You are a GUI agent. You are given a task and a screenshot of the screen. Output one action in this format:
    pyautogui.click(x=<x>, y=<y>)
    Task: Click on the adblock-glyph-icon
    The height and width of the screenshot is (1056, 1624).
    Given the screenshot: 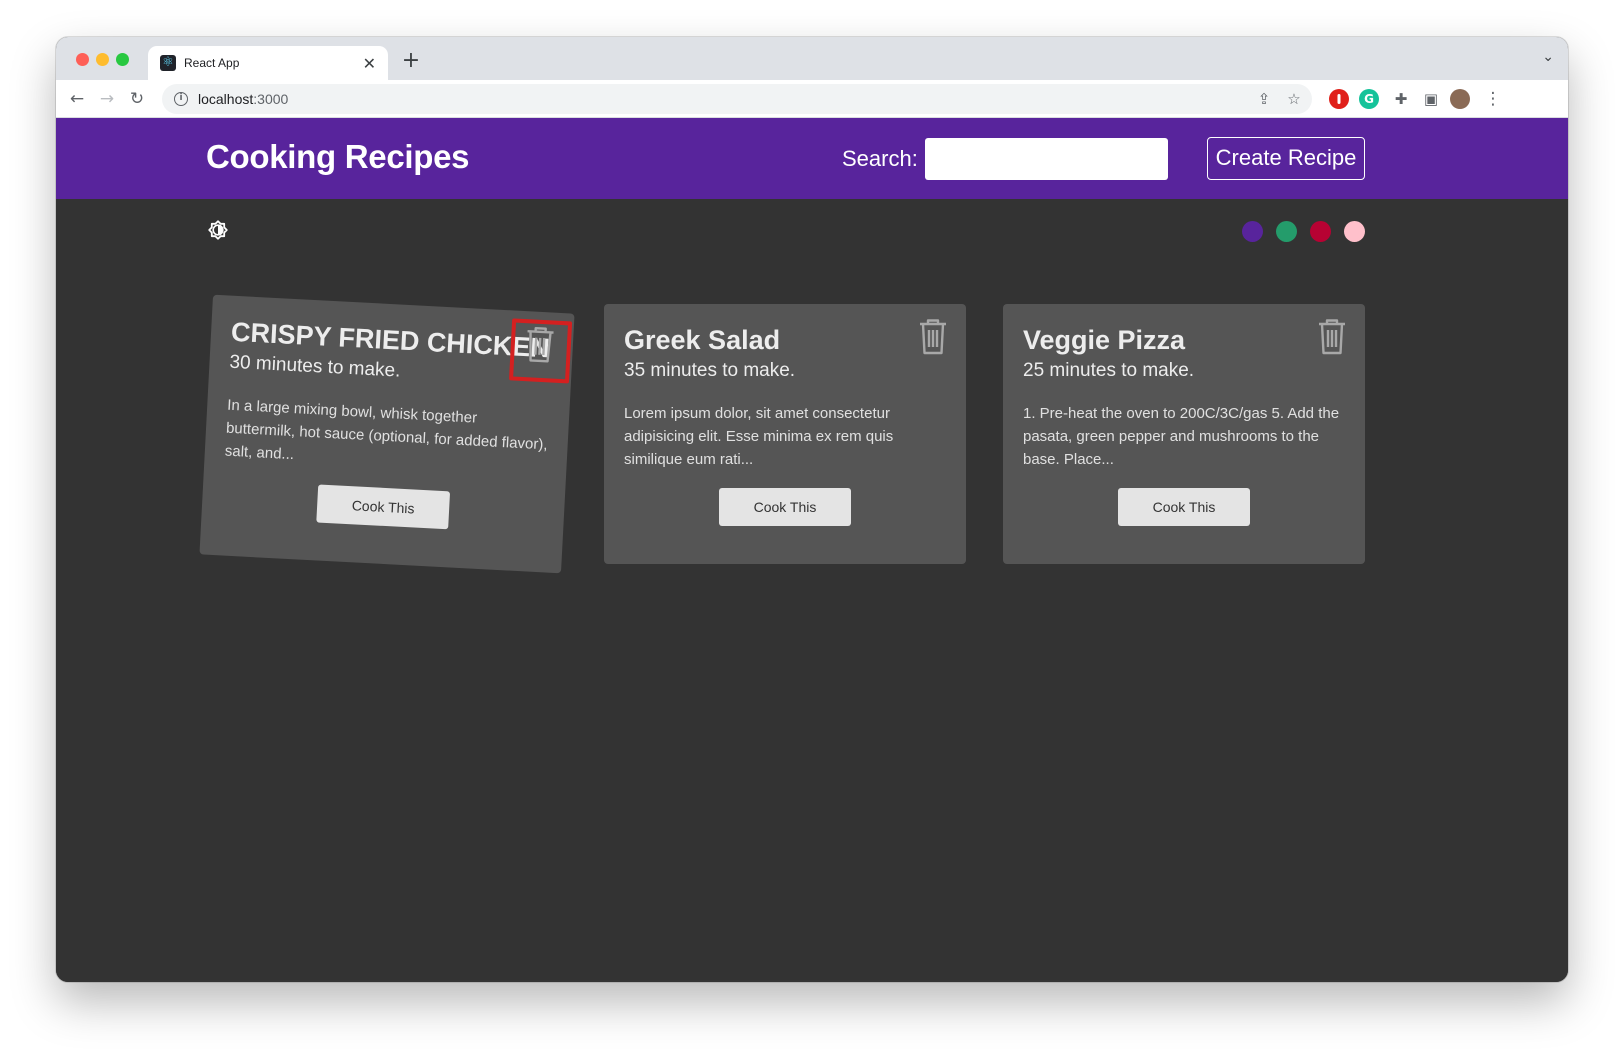 What is the action you would take?
    pyautogui.click(x=1339, y=99)
    